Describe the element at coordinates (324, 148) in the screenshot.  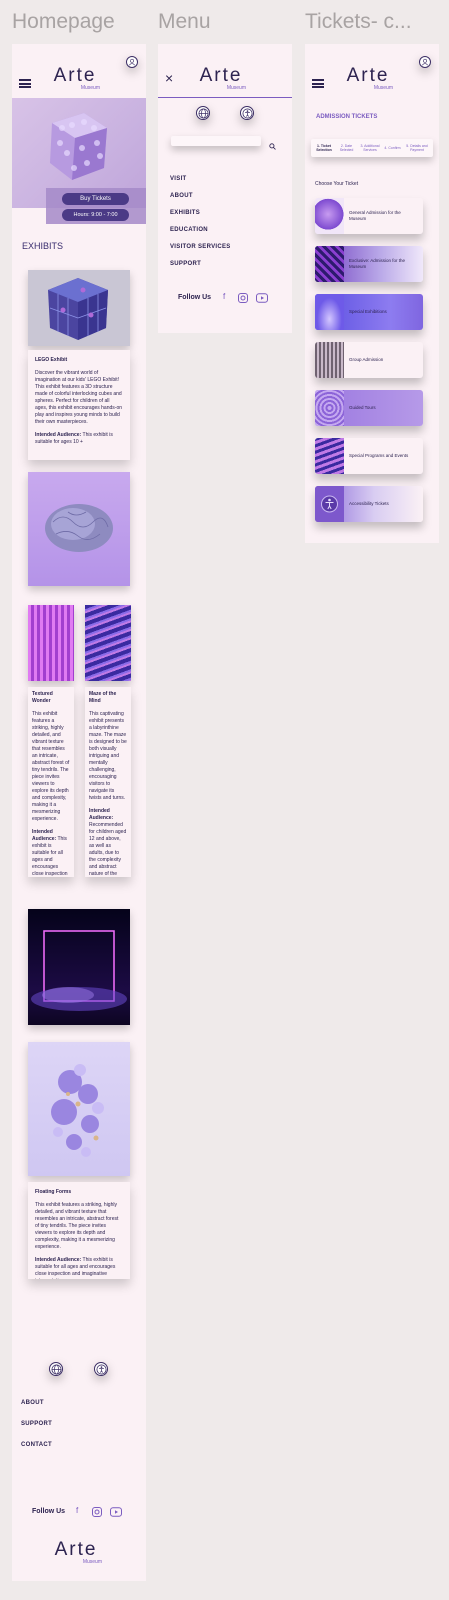
I see `step-ticket-selection: 1. Ticket Selection` at that location.